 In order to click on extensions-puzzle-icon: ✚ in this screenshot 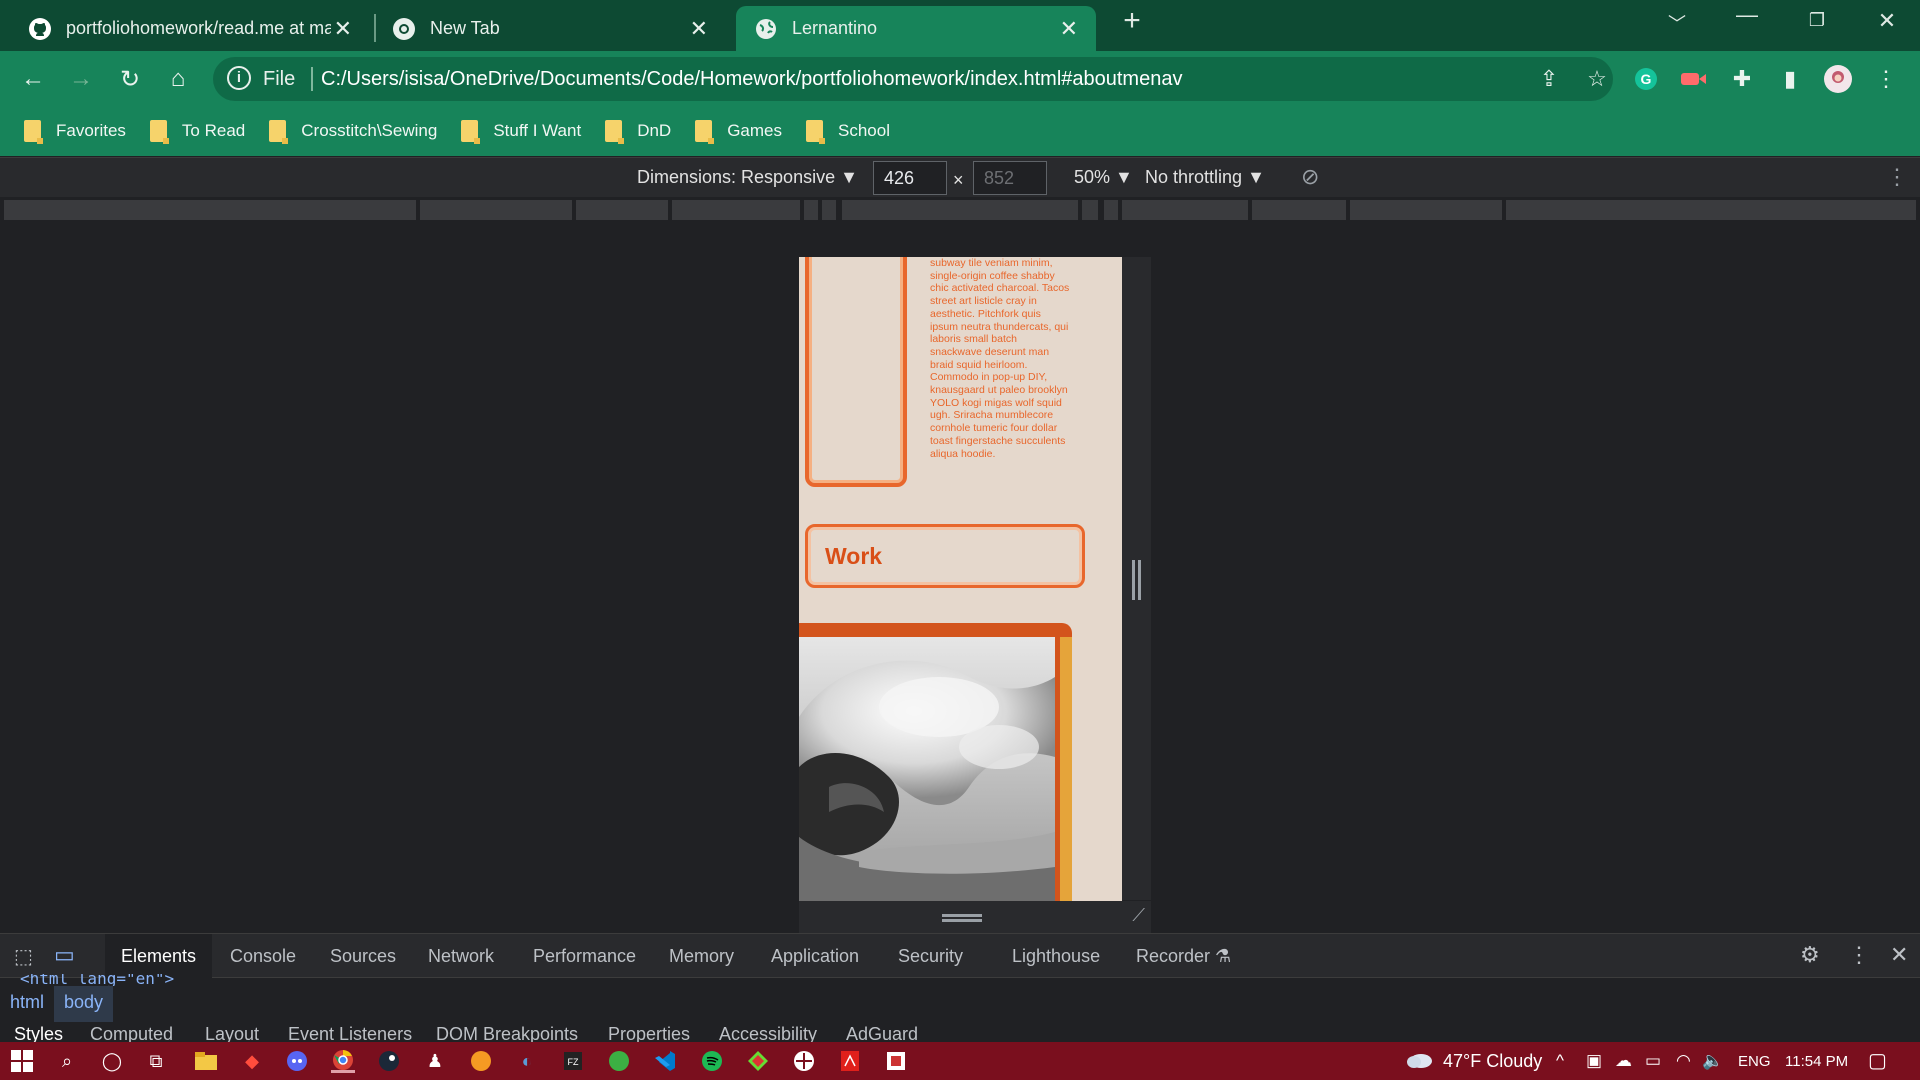, I will do `click(1742, 79)`.